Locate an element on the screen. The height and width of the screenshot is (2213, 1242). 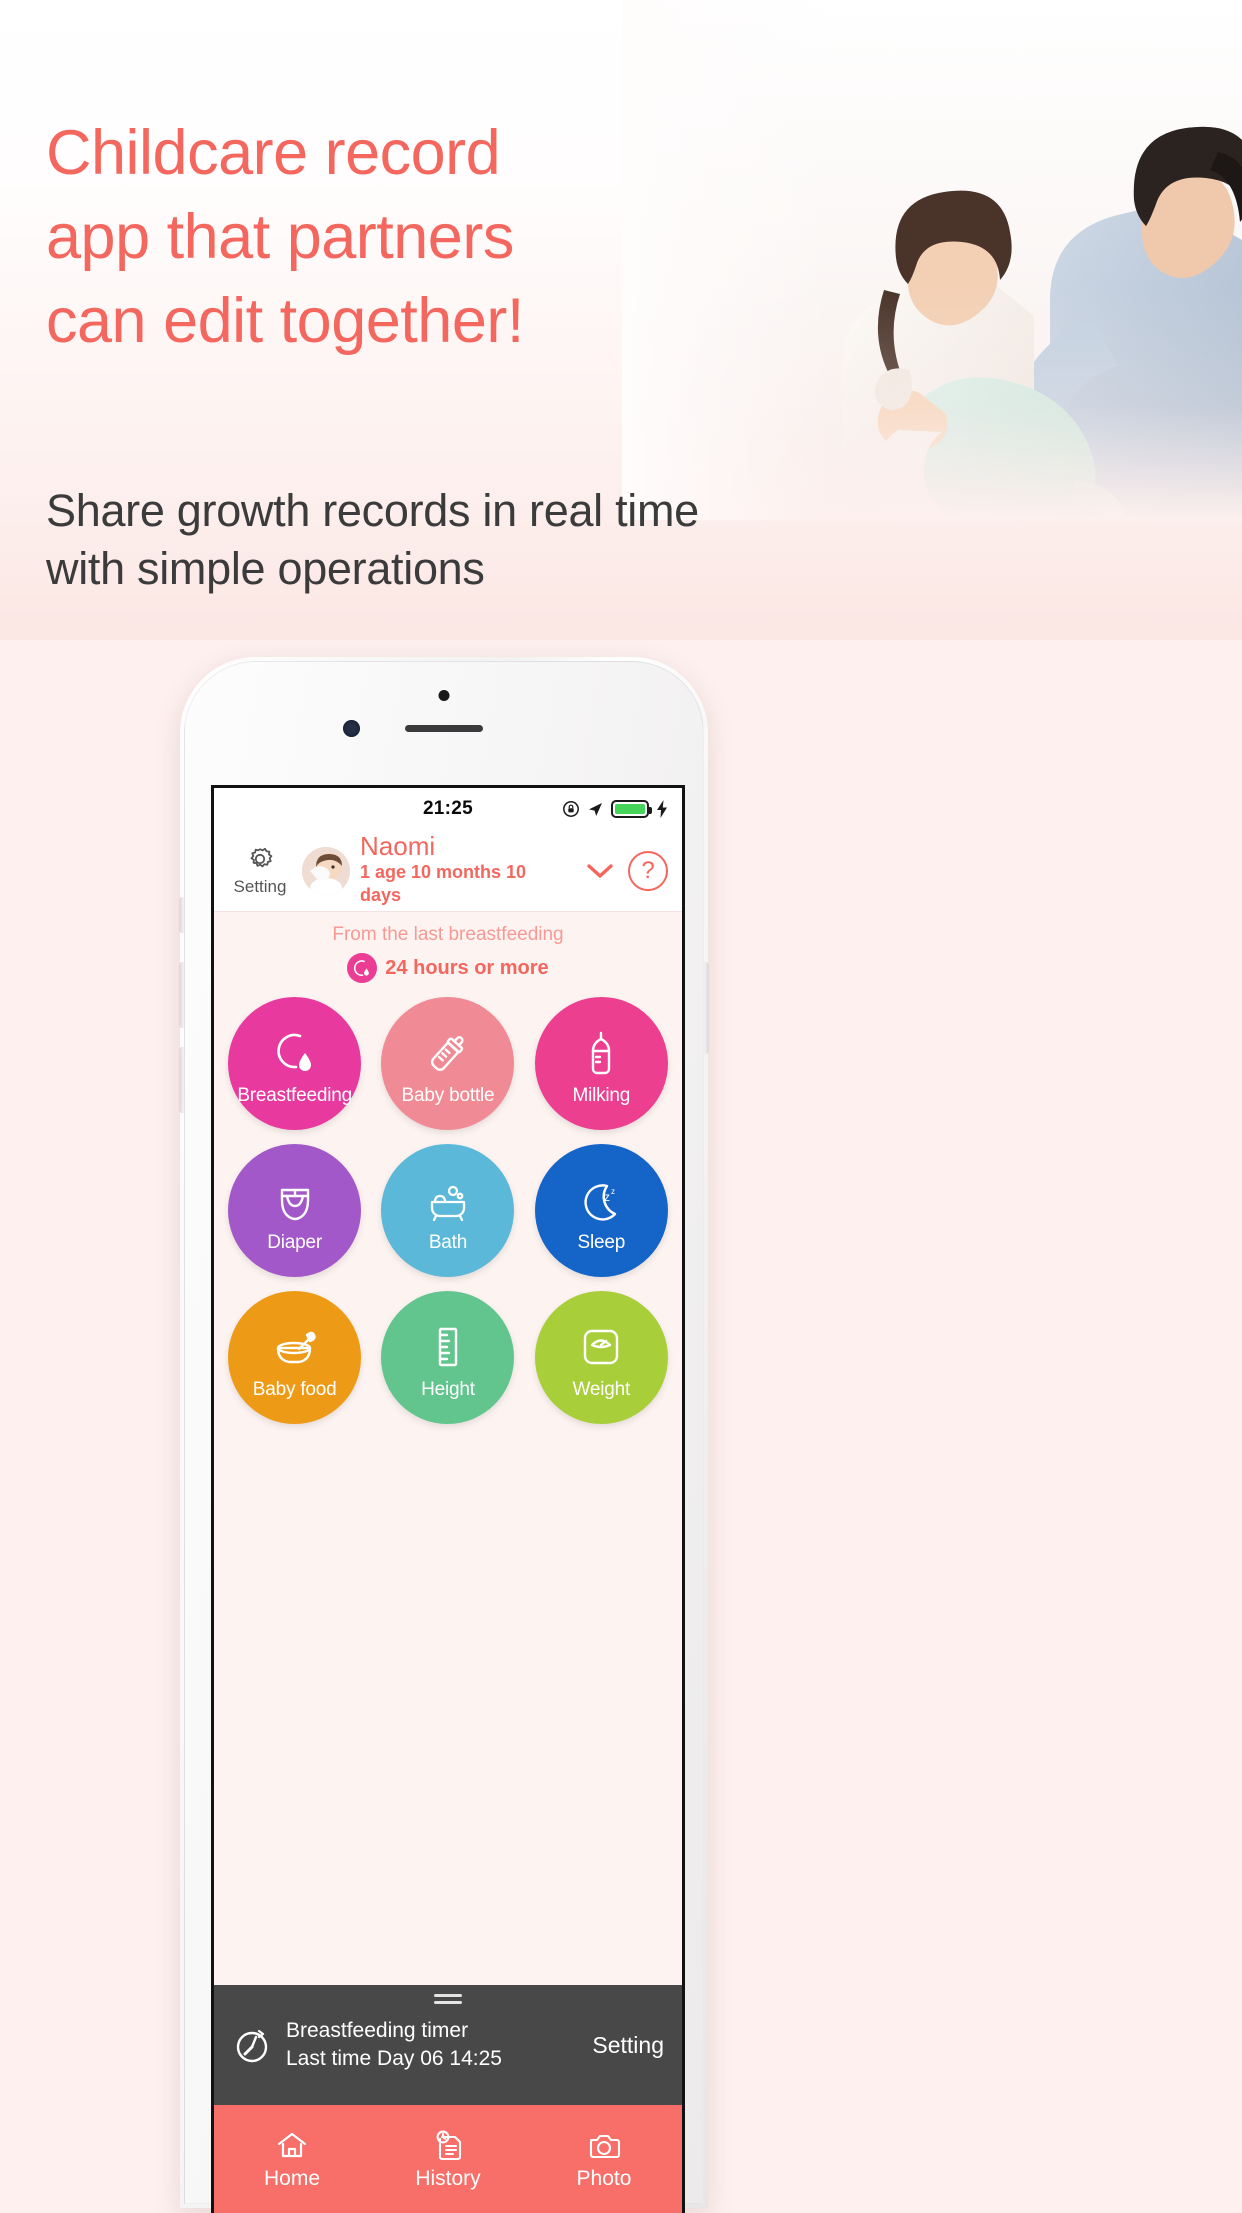
action-sleep: z z Sleep is located at coordinates (601, 1210).